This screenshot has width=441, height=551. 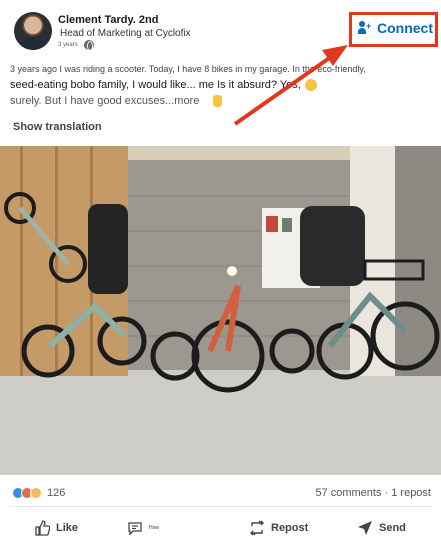 What do you see at coordinates (88, 45) in the screenshot?
I see `globe-icon` at bounding box center [88, 45].